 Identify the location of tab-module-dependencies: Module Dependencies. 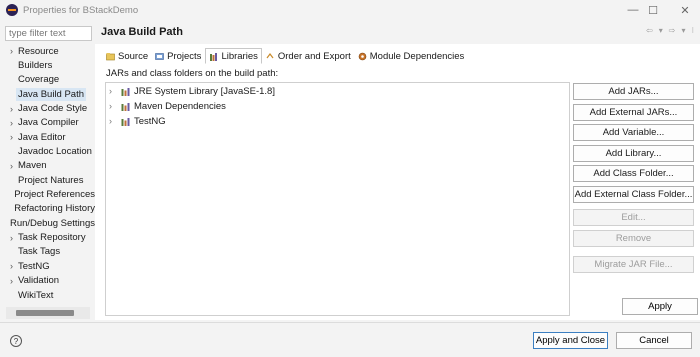
(411, 56).